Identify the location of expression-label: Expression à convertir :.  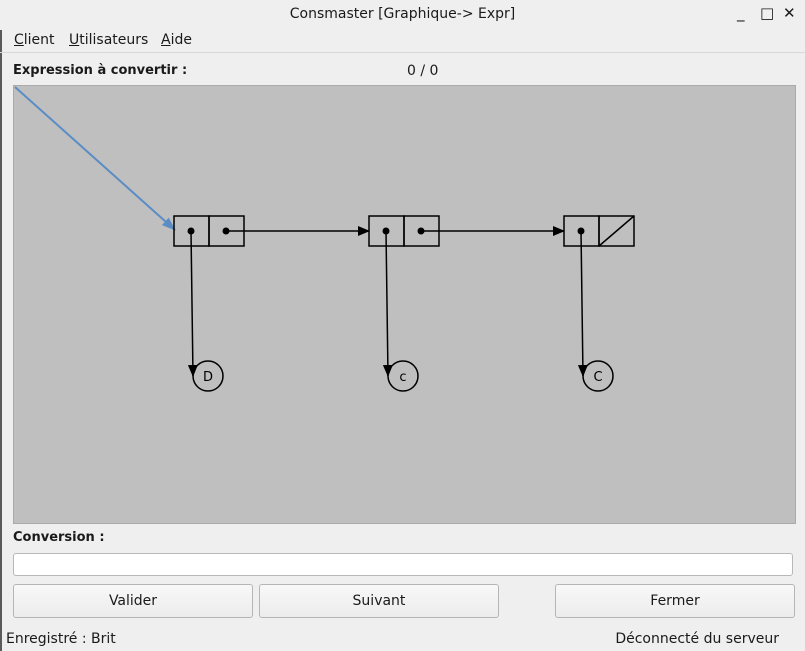
(100, 70).